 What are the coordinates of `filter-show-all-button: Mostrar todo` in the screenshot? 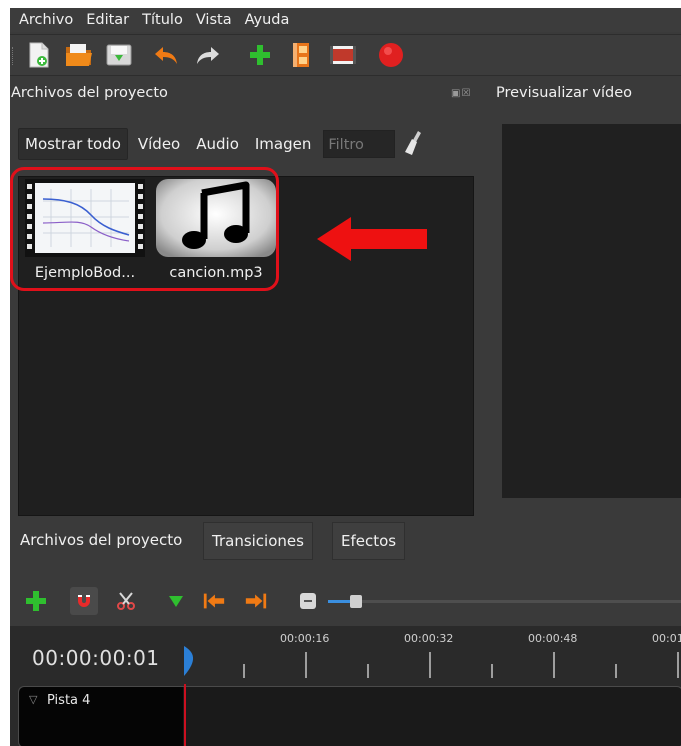 It's located at (73, 144).